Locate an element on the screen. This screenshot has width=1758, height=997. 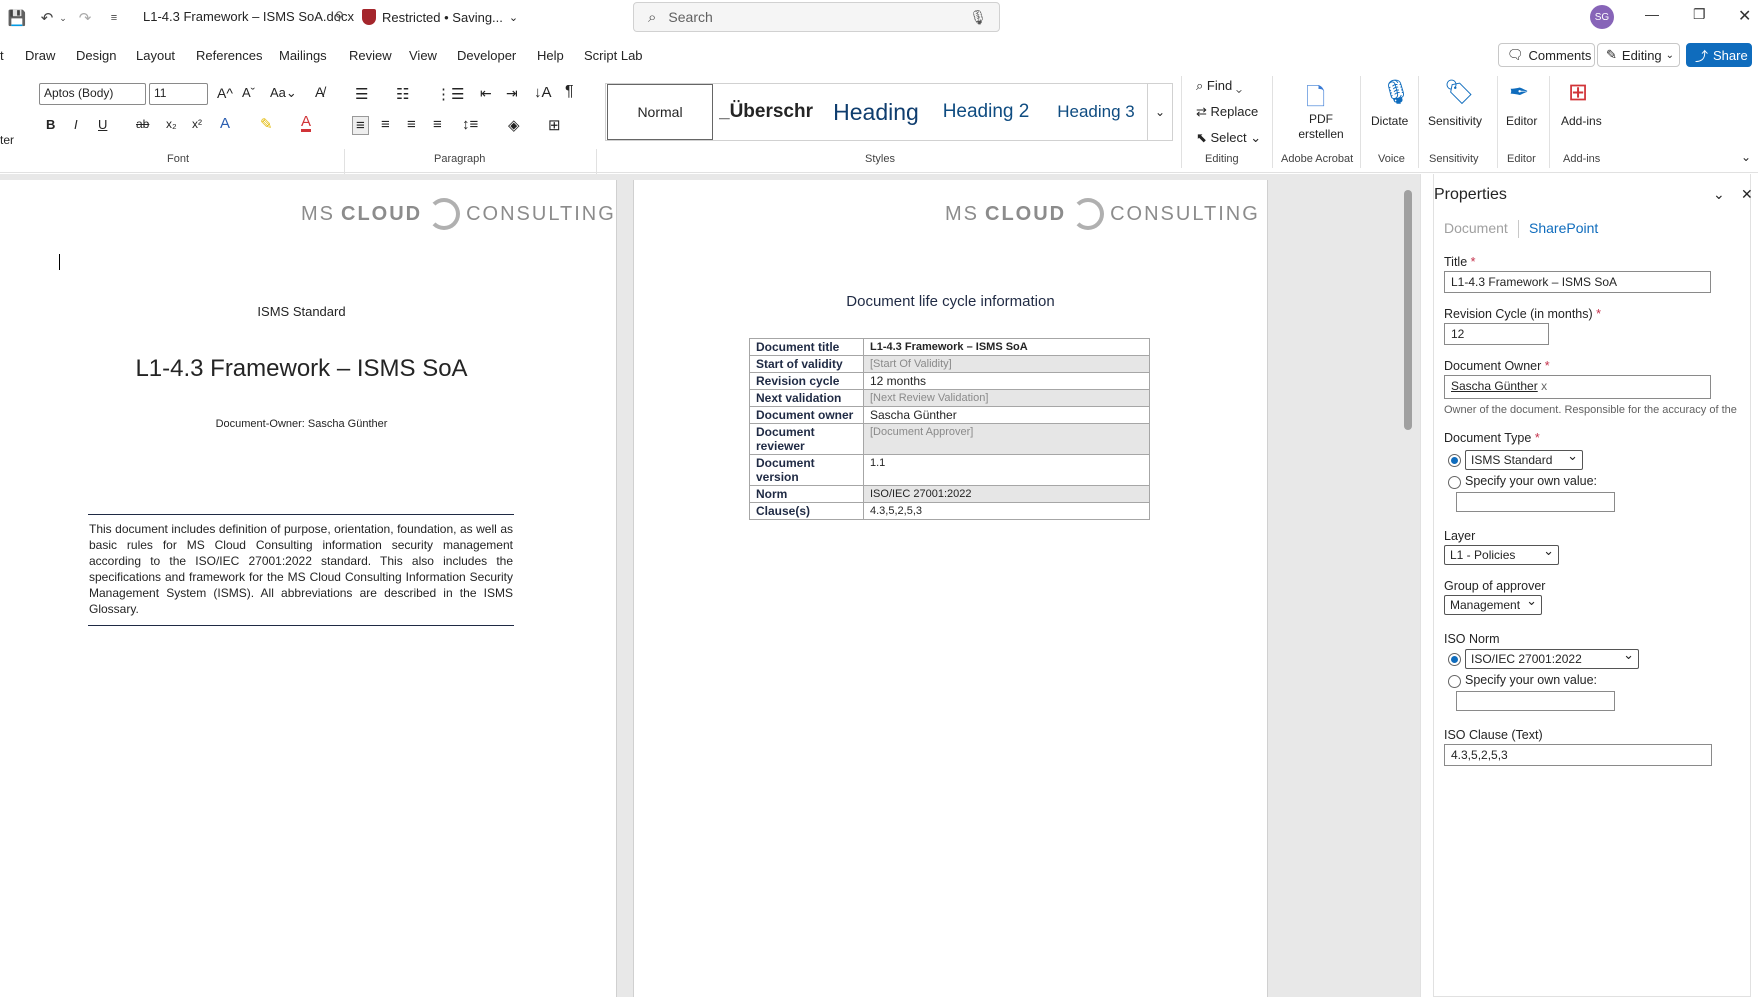
iso-radio-choice is located at coordinates (1454, 659).